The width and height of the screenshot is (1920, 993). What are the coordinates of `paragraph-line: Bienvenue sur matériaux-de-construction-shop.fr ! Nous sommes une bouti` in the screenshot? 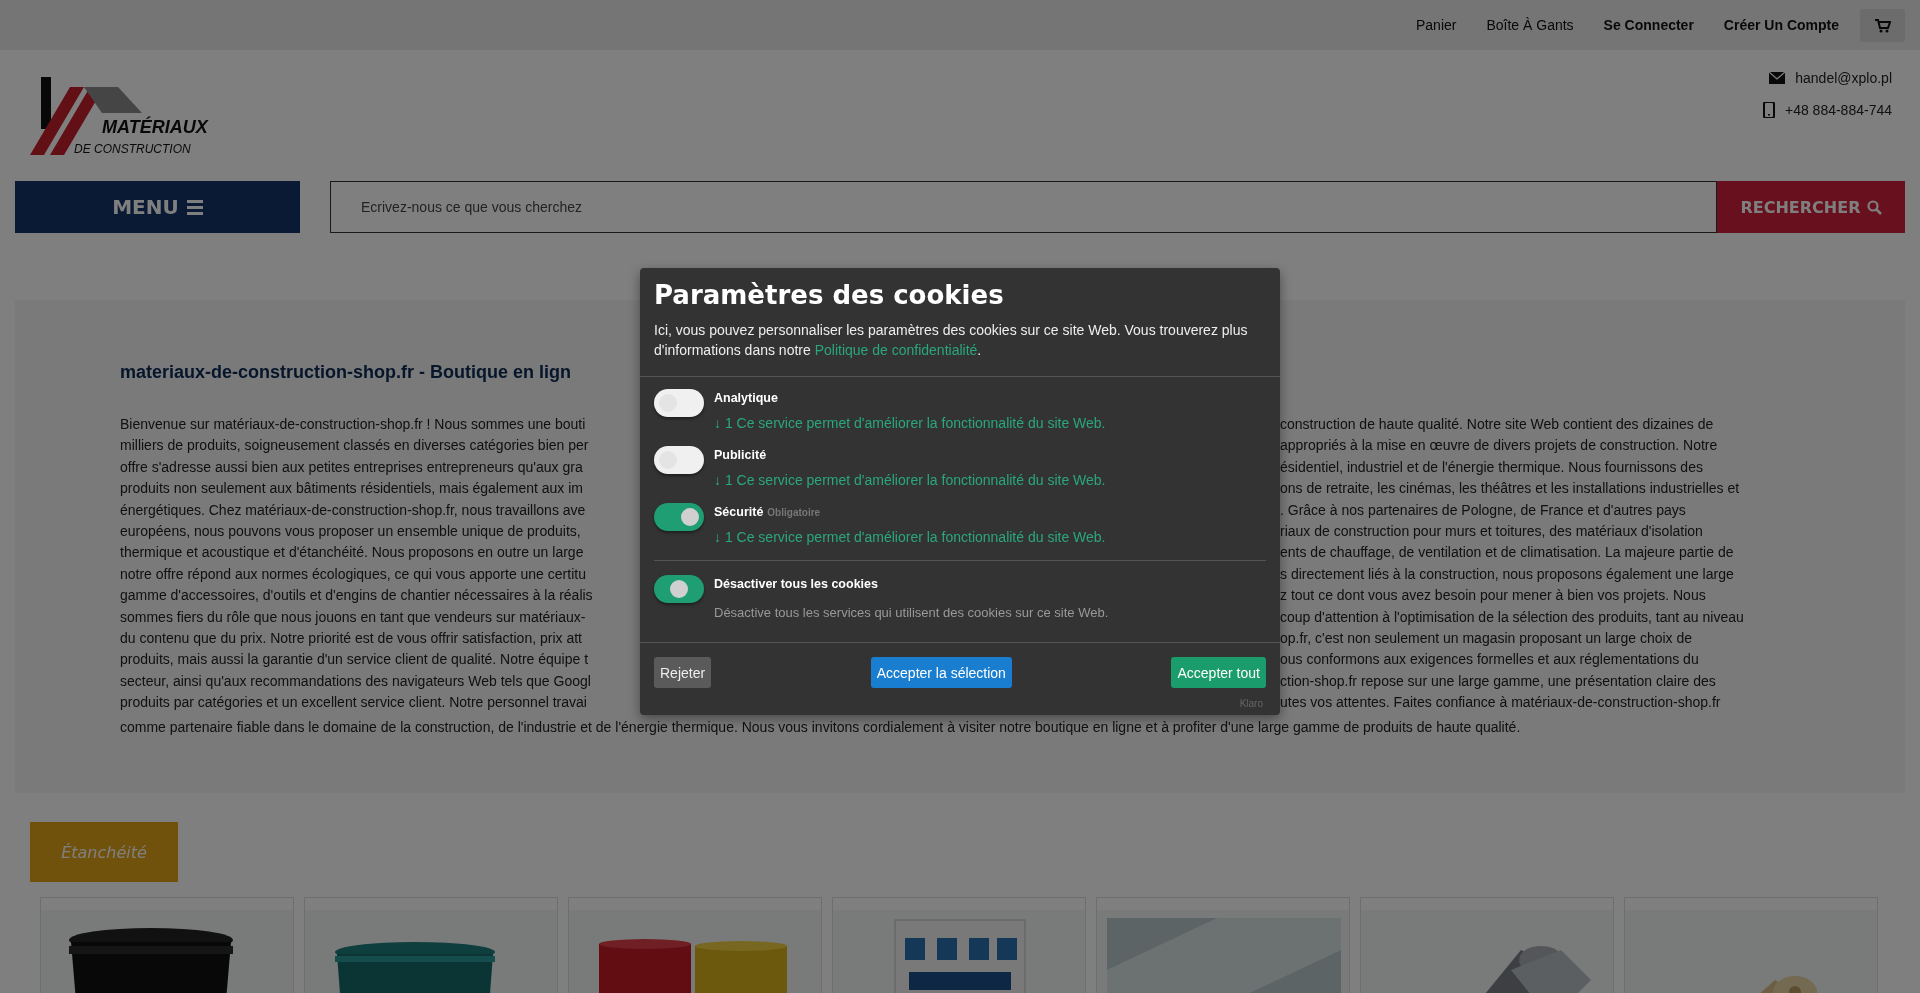 It's located at (353, 424).